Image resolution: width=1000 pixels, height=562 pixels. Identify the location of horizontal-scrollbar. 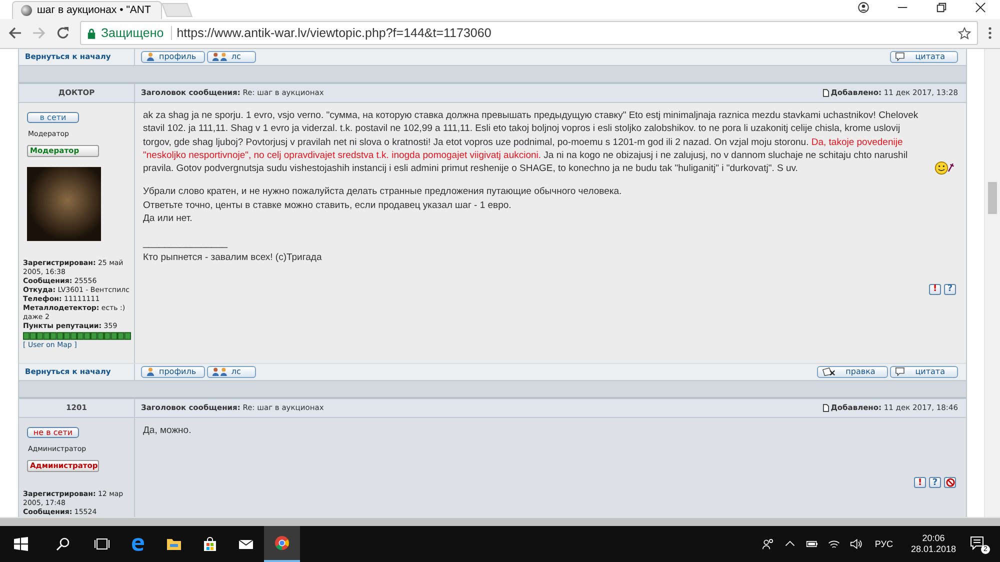
(500, 521).